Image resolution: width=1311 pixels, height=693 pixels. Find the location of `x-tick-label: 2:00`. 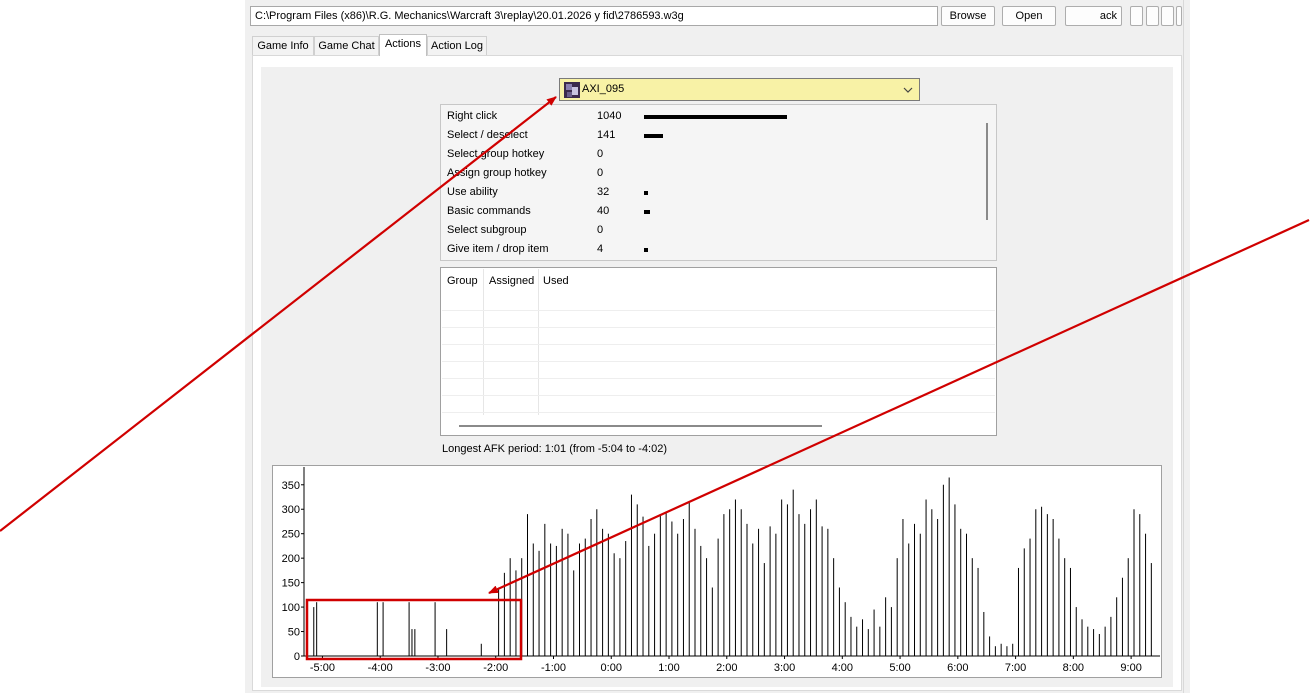

x-tick-label: 2:00 is located at coordinates (726, 668).